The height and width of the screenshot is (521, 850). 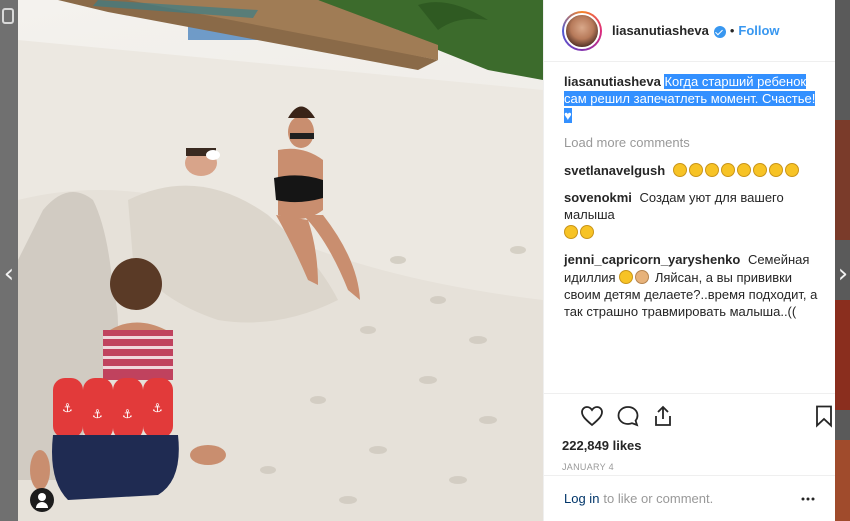 What do you see at coordinates (690, 467) in the screenshot?
I see `post-date: JANUARY 4` at bounding box center [690, 467].